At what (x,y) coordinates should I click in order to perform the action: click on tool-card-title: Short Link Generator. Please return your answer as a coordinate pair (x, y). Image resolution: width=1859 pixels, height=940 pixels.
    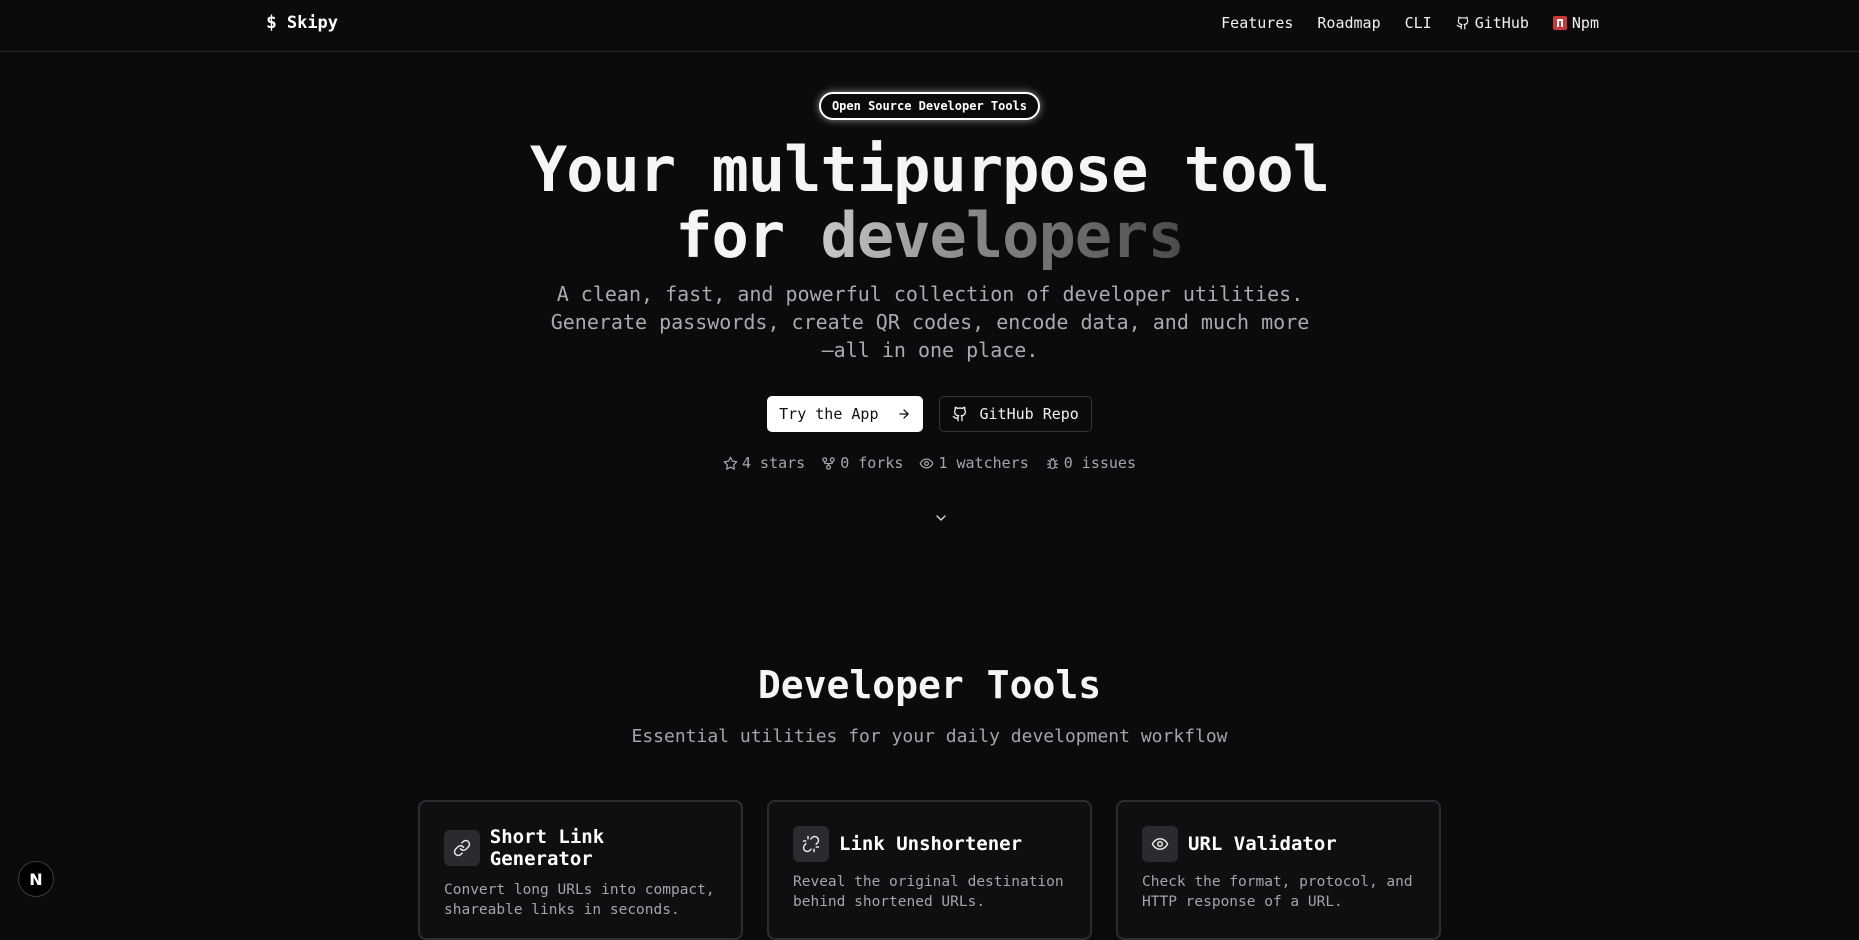
    Looking at the image, I should click on (547, 848).